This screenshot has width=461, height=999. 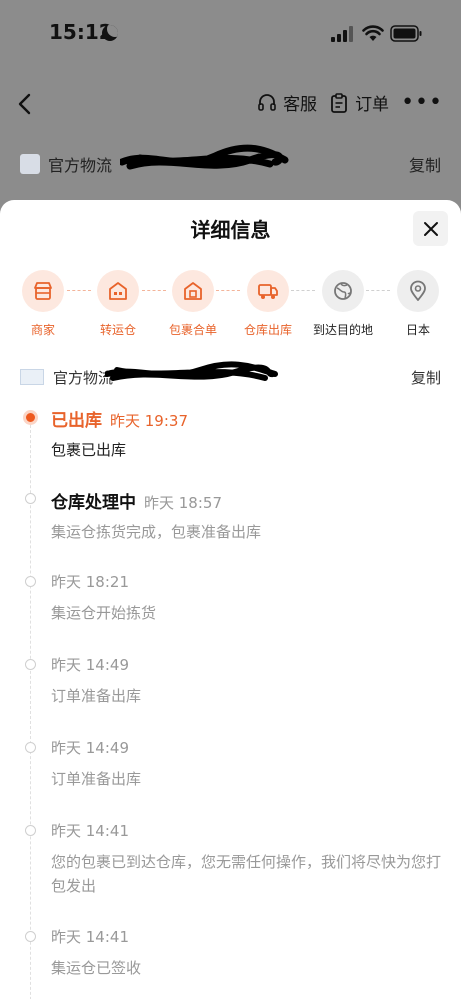 I want to click on location-pin-icon, so click(x=418, y=290).